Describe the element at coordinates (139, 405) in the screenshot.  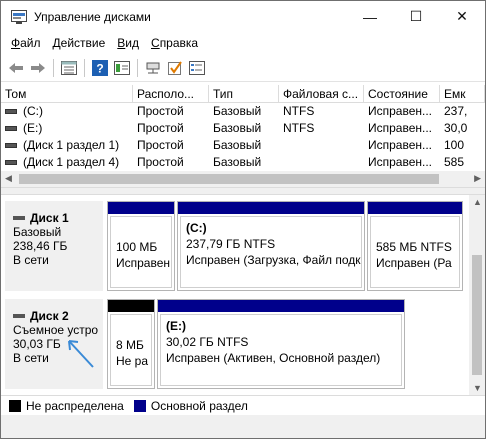
I see `legend-swatch-primary` at that location.